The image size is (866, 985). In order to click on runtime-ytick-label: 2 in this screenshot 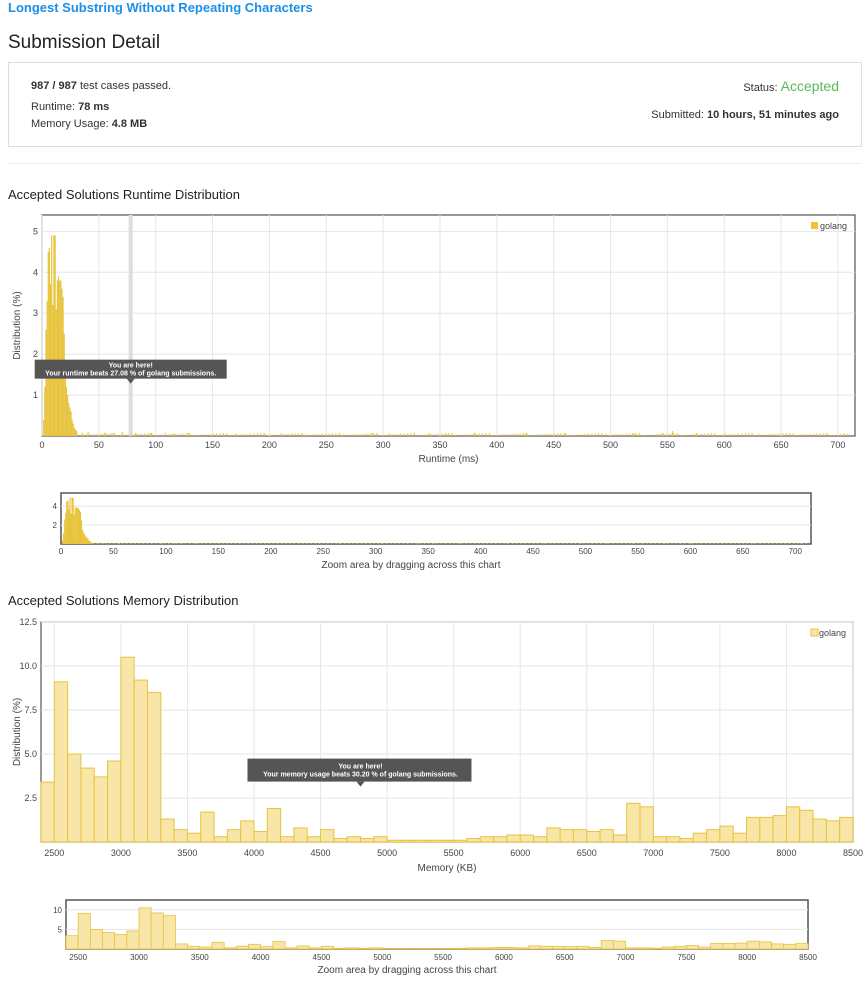, I will do `click(35, 354)`.